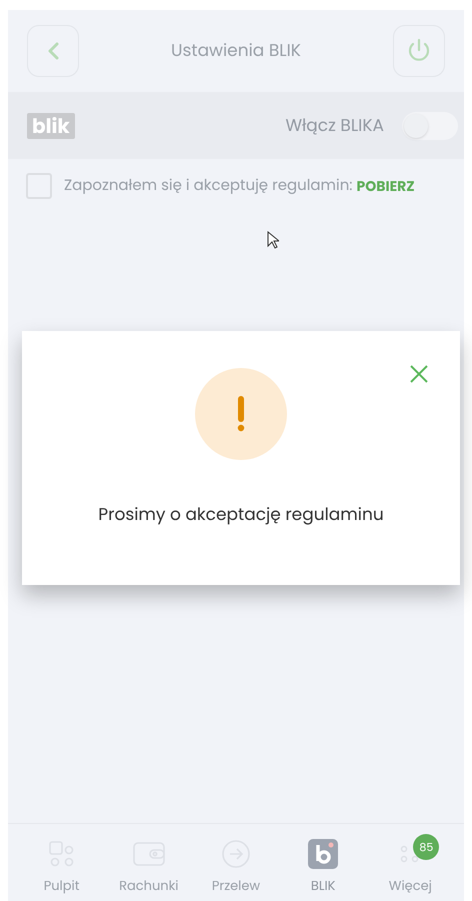  I want to click on back-button, so click(53, 51).